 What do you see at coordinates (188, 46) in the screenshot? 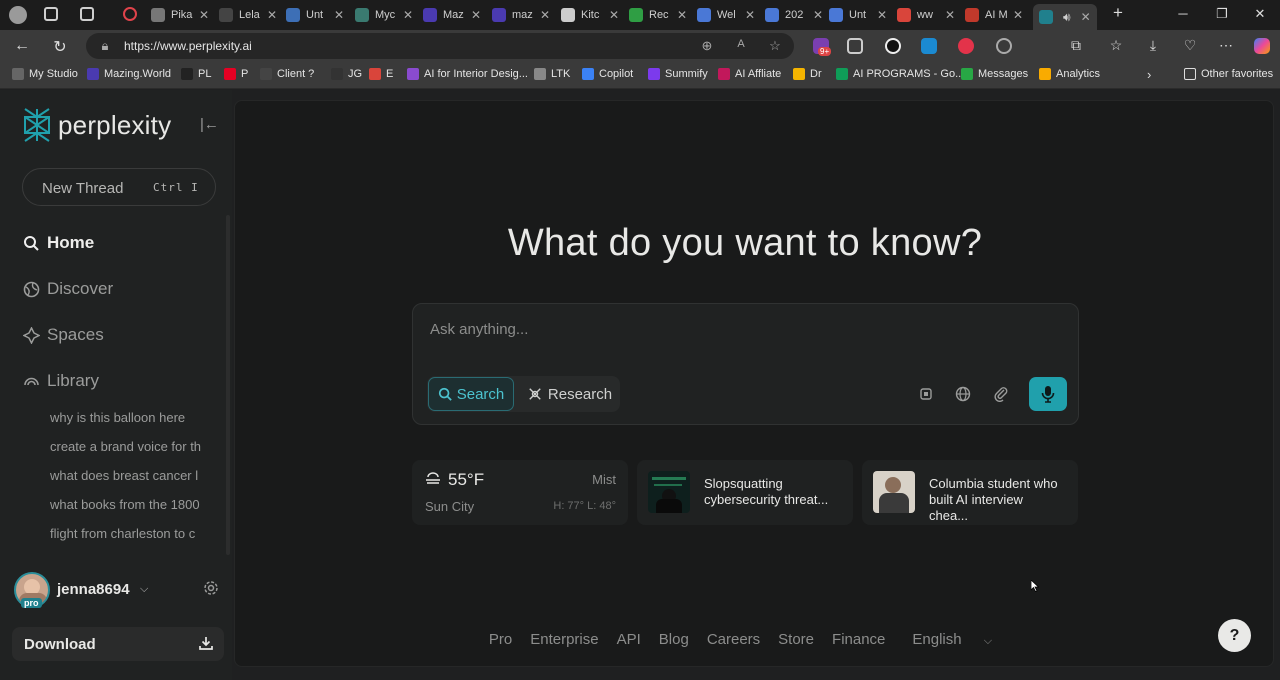
I see `url-text: https://www.perplexity.ai` at bounding box center [188, 46].